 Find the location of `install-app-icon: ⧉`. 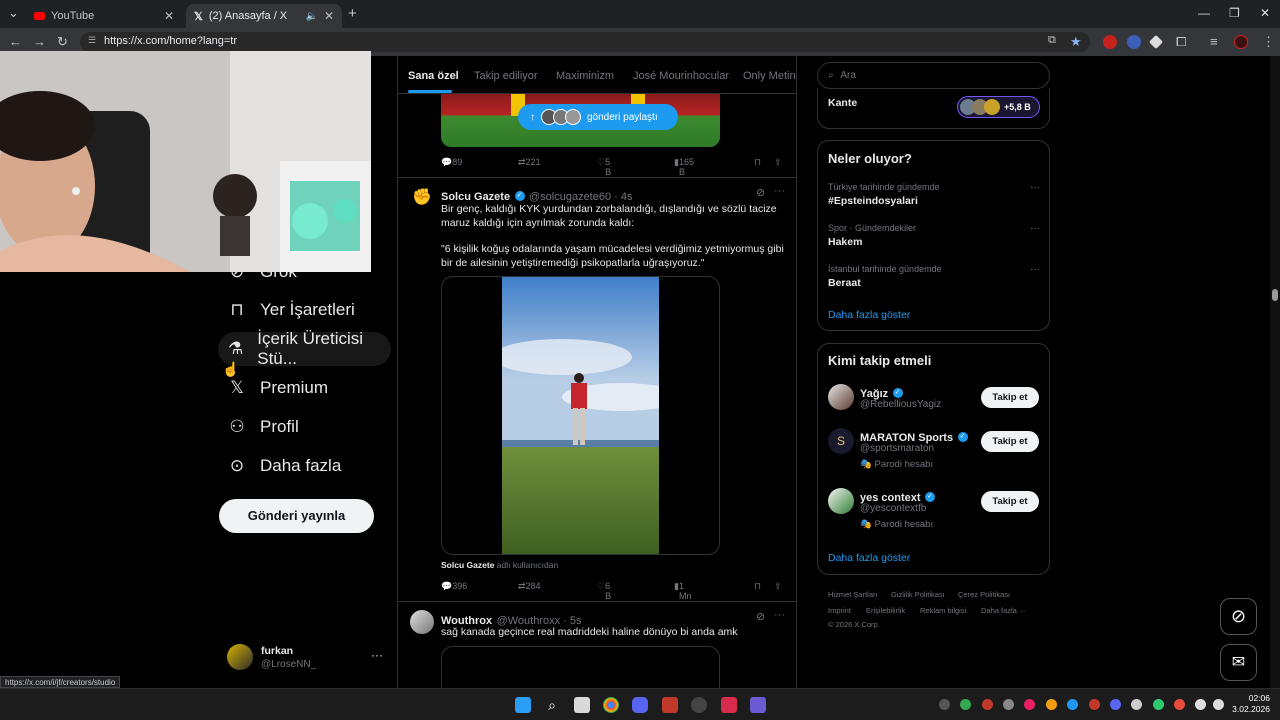

install-app-icon: ⧉ is located at coordinates (1052, 40).